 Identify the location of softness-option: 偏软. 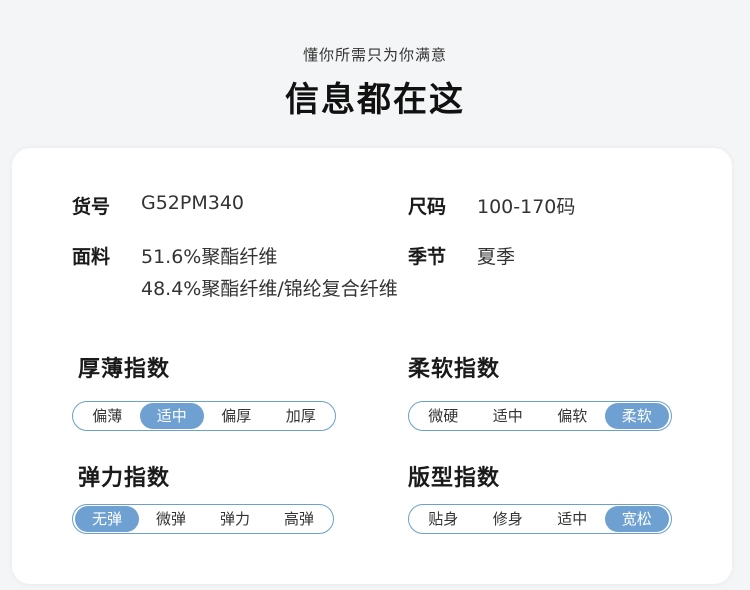
(572, 416).